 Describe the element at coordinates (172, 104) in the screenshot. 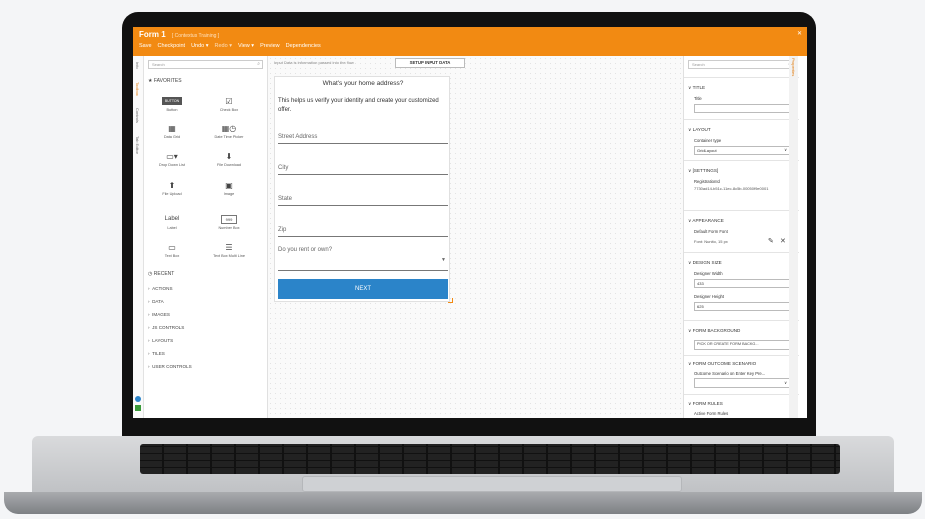

I see `tool-button: BUTTON Button` at that location.